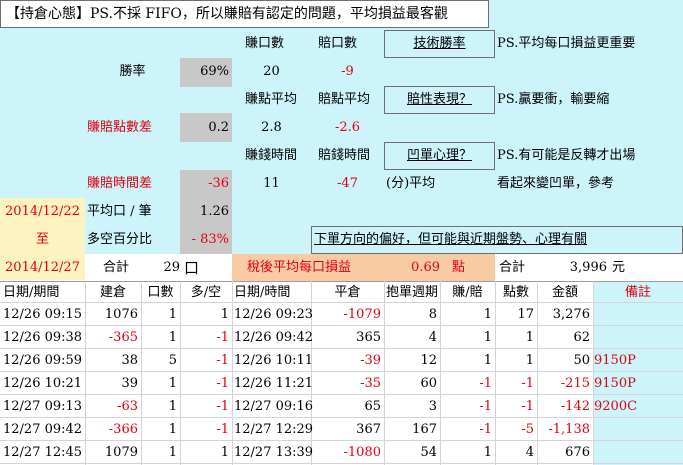 The width and height of the screenshot is (683, 465). Describe the element at coordinates (192, 268) in the screenshot. I see `total-unit: 口` at that location.